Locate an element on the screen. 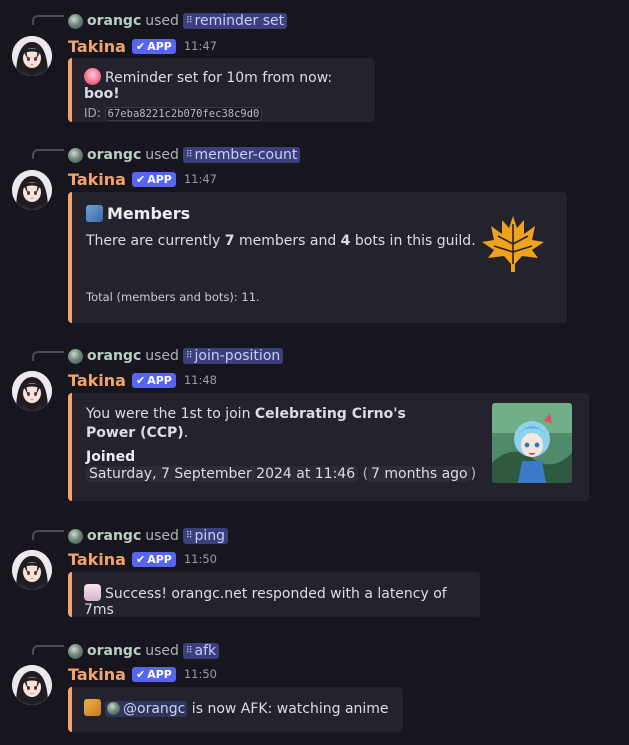 The height and width of the screenshot is (745, 629). command-chip: ⠿ member-count is located at coordinates (241, 155).